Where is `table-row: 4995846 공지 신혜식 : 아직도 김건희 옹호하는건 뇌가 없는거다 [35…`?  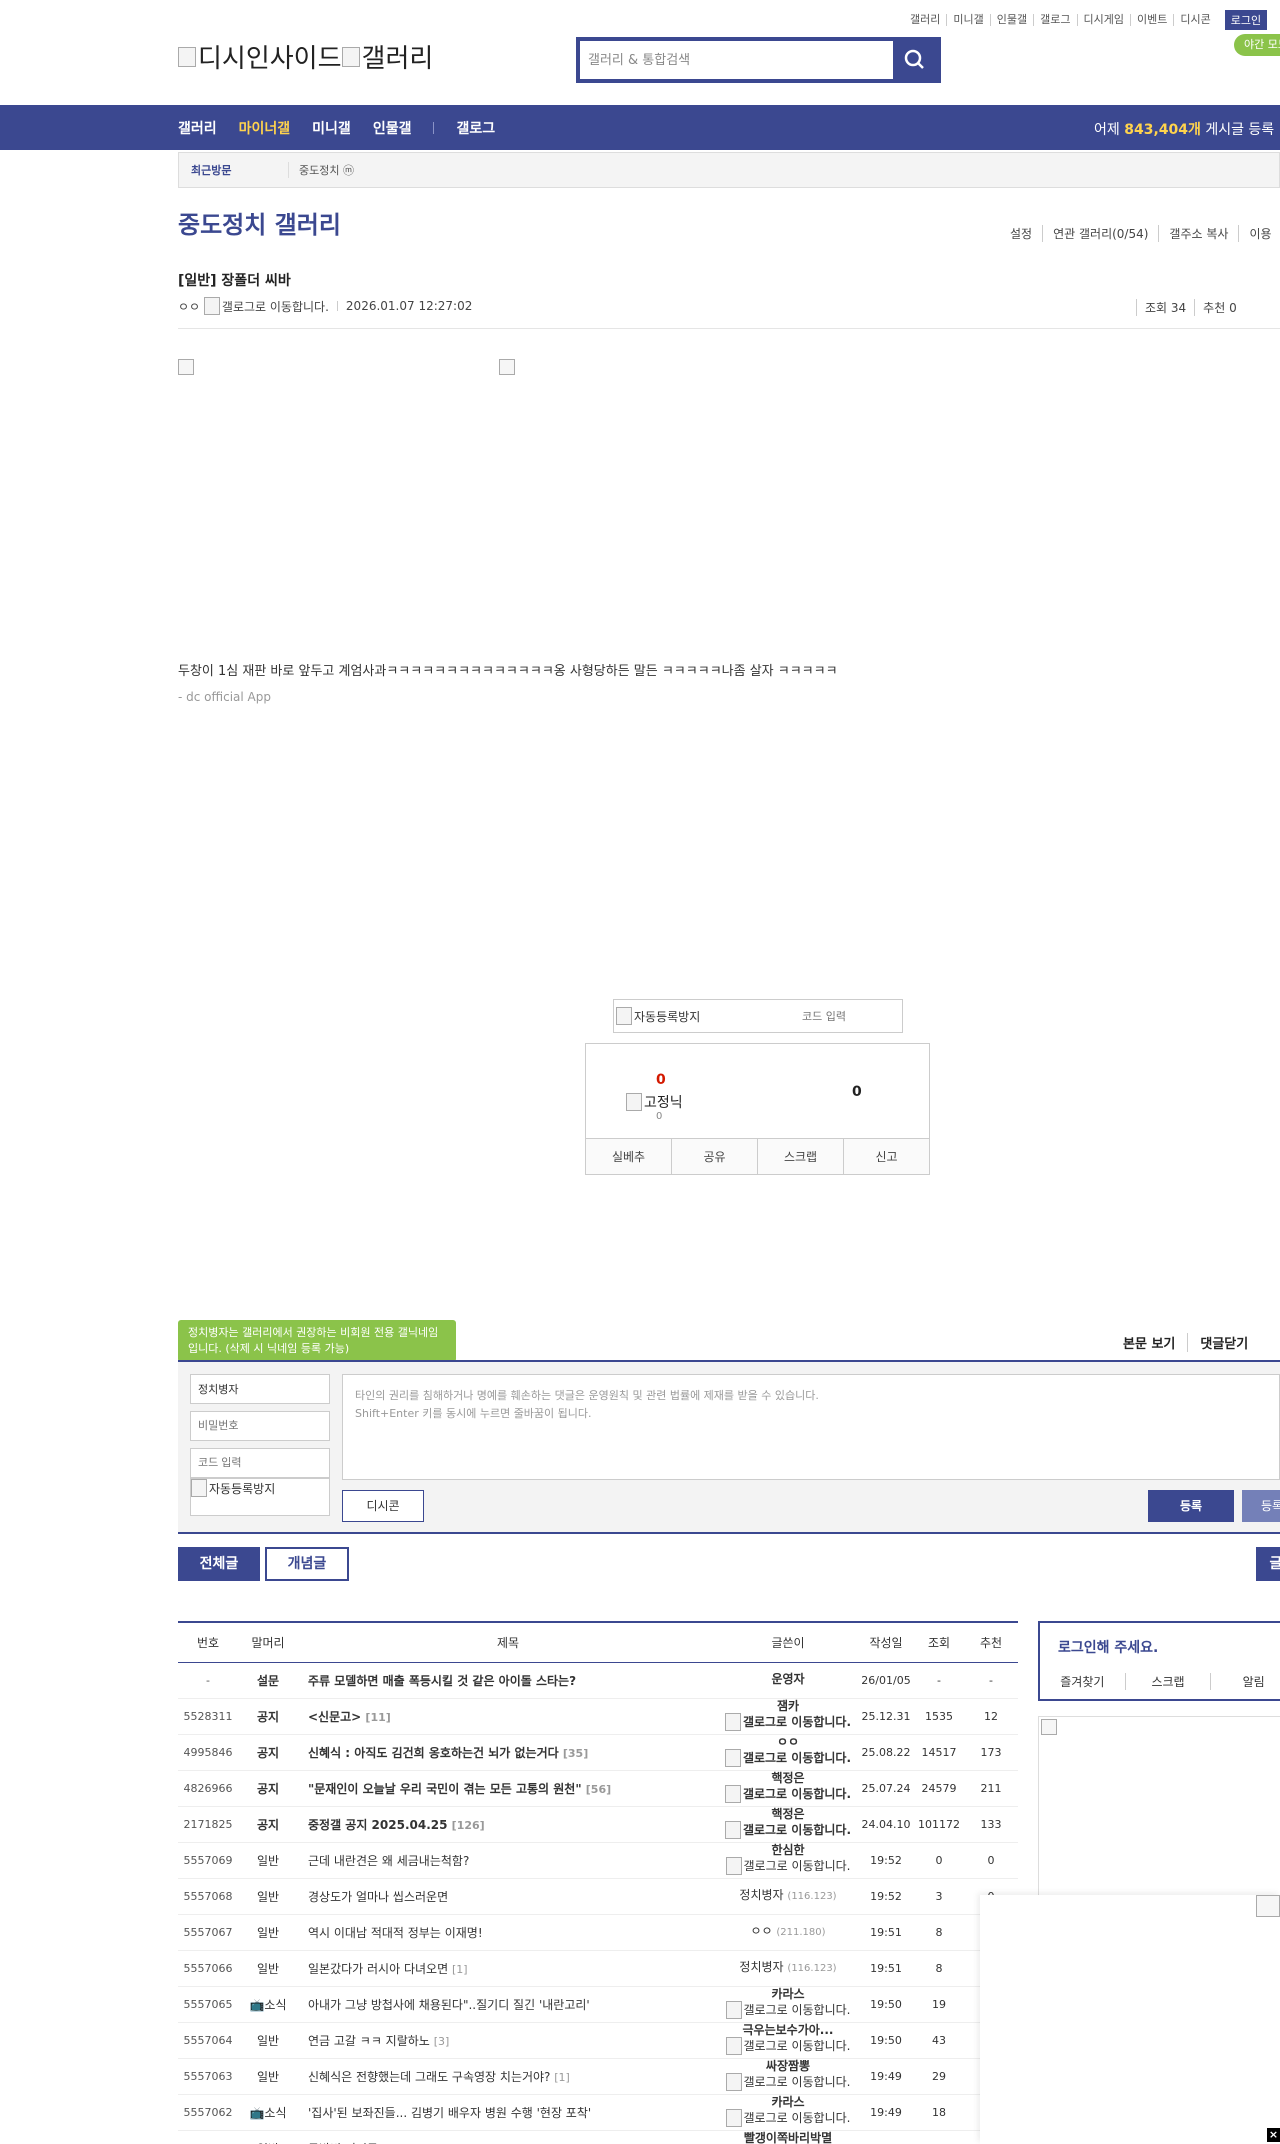
table-row: 4995846 공지 신혜식 : 아직도 김건희 옹호하는건 뇌가 없는거다 [35… is located at coordinates (598, 1752).